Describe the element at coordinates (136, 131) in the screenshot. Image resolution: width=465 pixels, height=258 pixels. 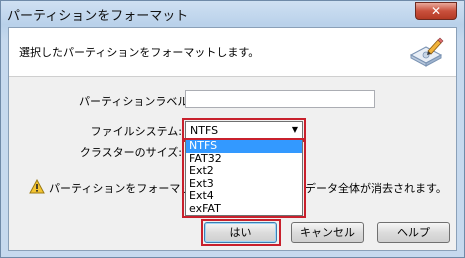
I see `file-system-label: ファイルシステム:` at that location.